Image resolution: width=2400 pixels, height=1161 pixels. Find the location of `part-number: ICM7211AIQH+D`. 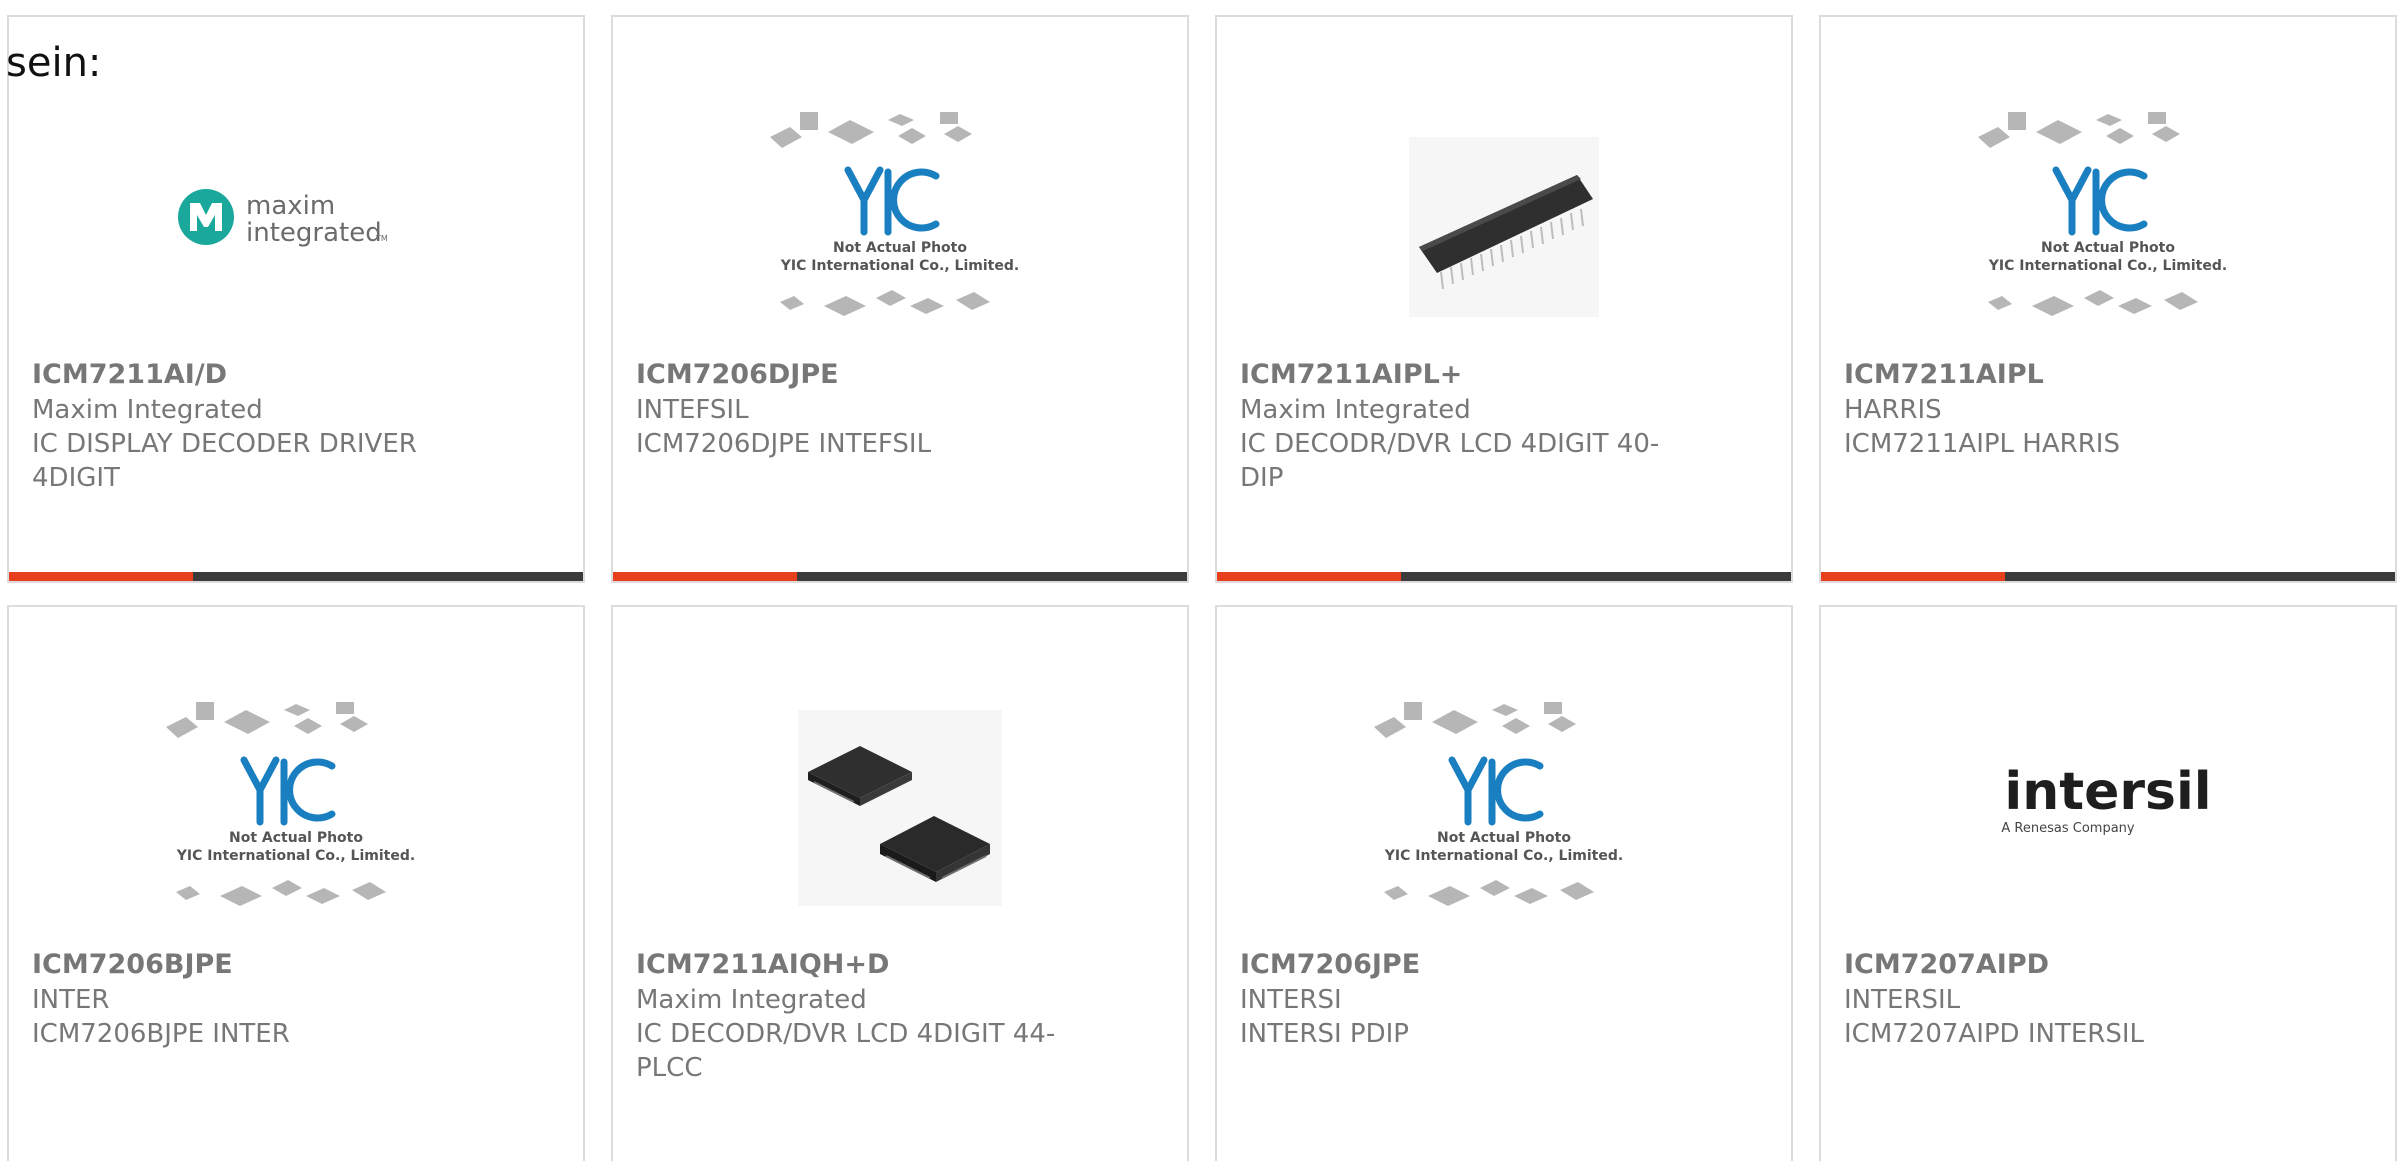

part-number: ICM7211AIQH+D is located at coordinates (846, 965).